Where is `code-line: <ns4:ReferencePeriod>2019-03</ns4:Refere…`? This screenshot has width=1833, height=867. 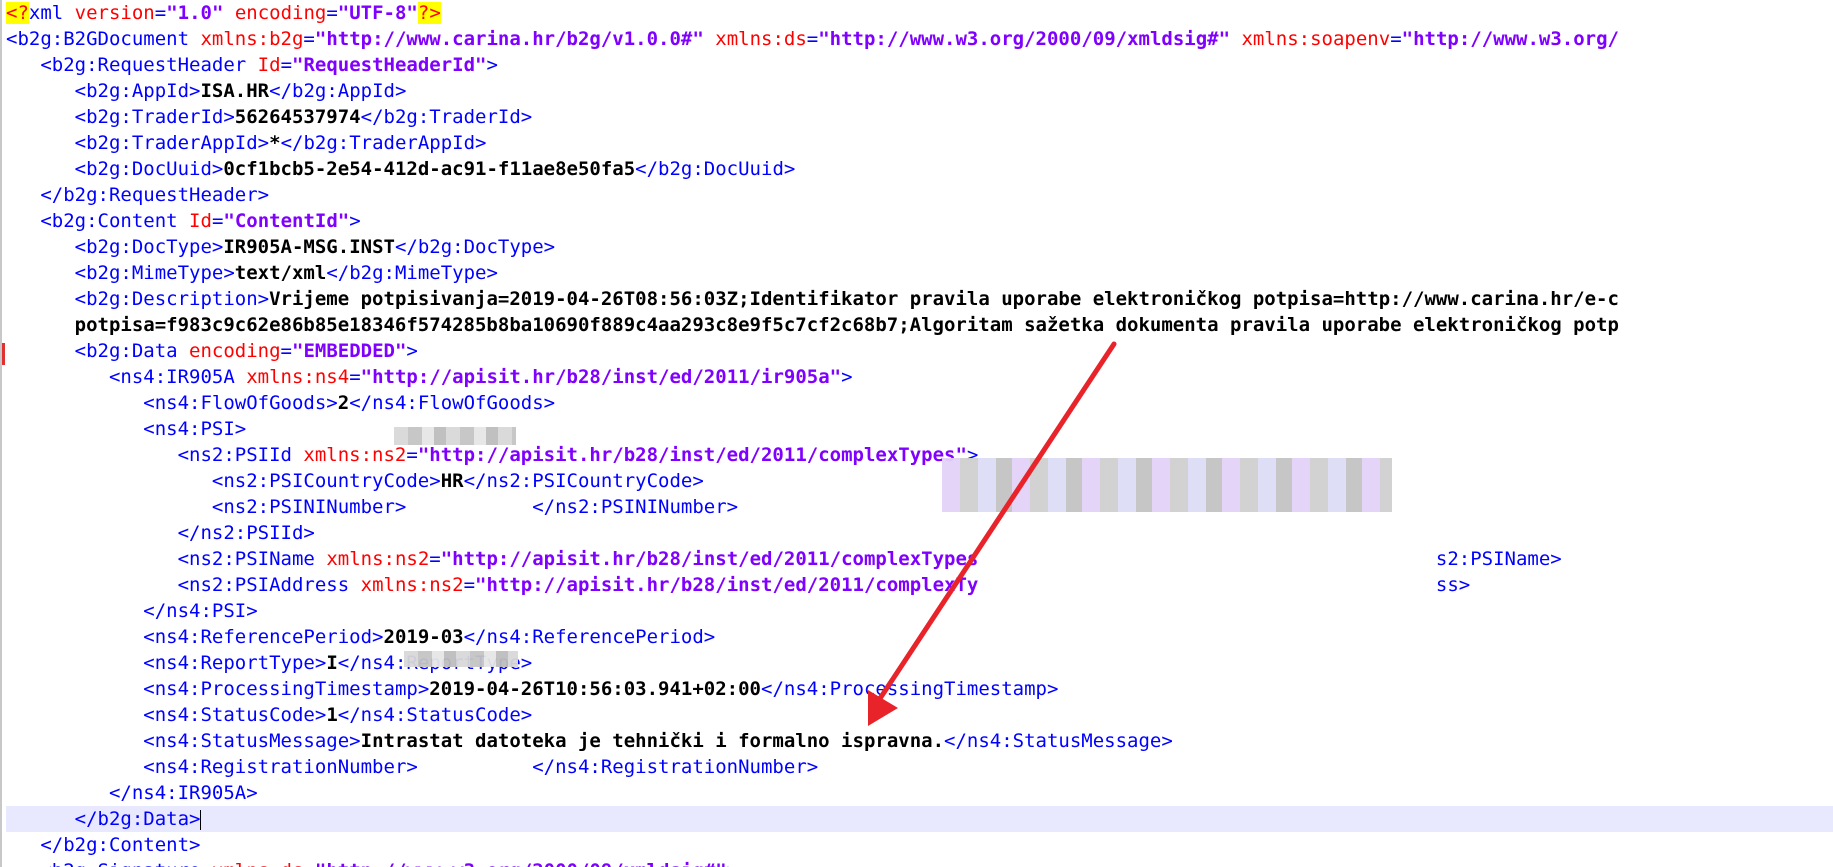
code-line: <ns4:ReferencePeriod>2019-03</ns4:Refere… is located at coordinates (360, 637).